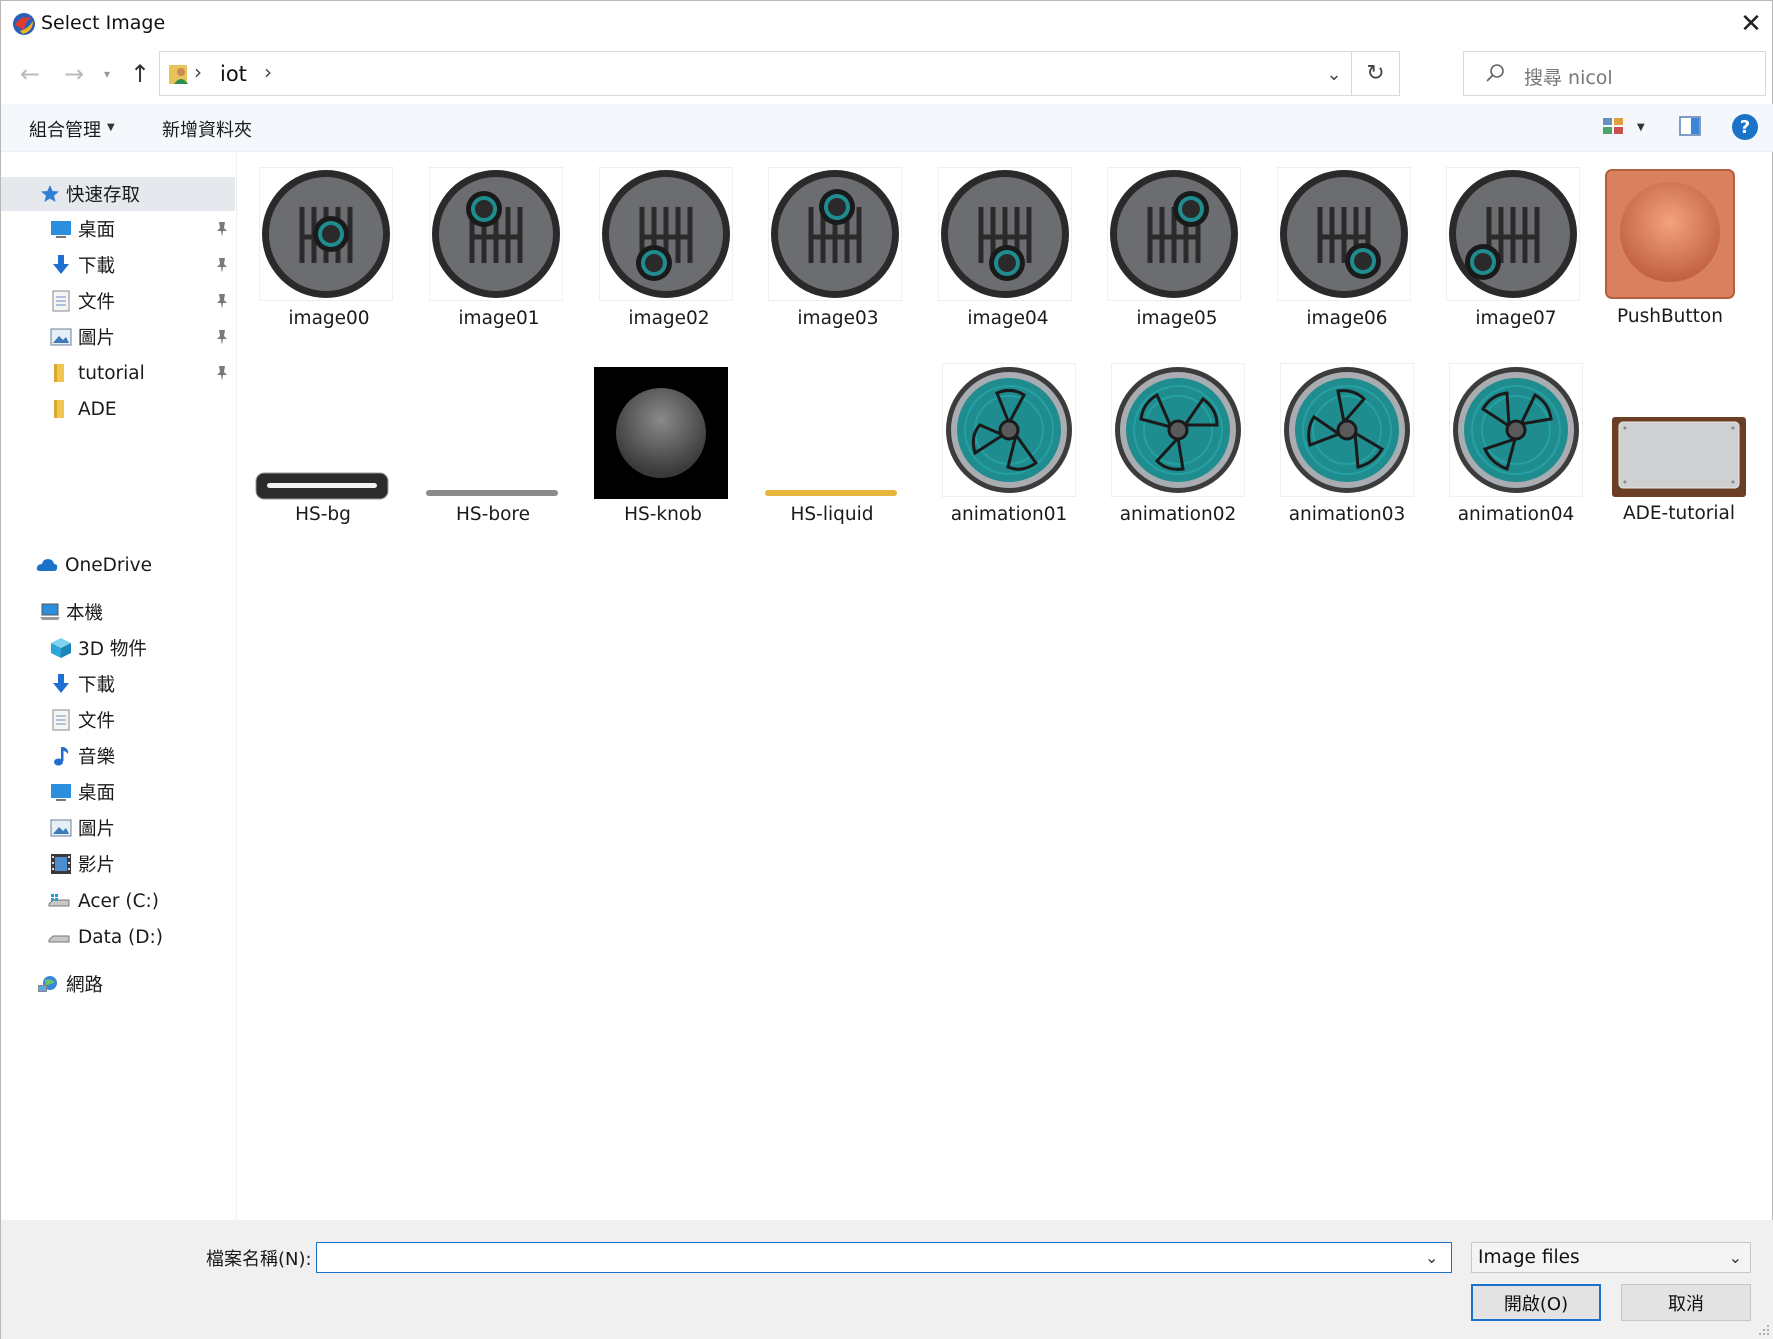  I want to click on desktop-icon, so click(61, 229).